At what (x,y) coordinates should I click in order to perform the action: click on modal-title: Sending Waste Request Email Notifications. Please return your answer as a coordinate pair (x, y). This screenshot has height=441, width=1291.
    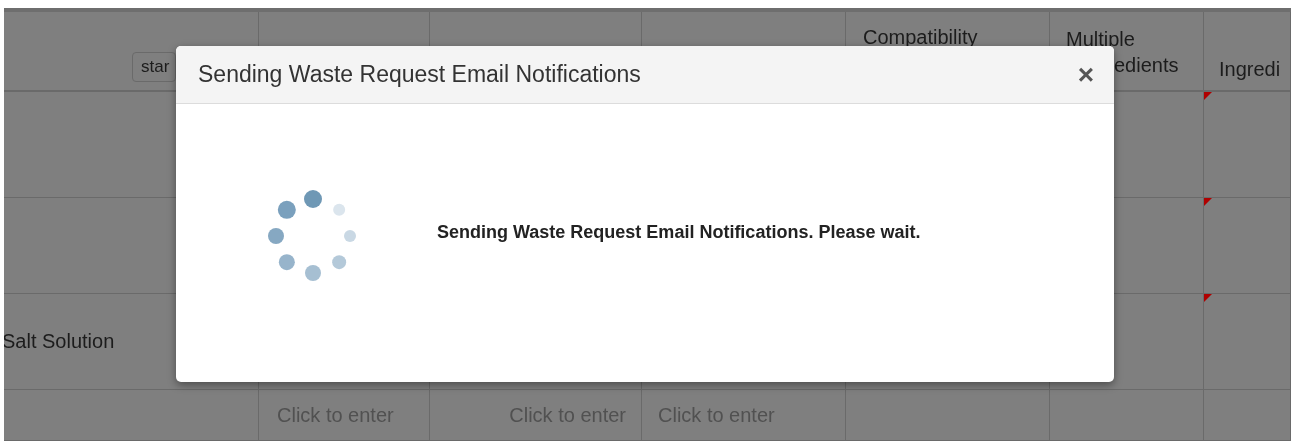
    Looking at the image, I should click on (419, 74).